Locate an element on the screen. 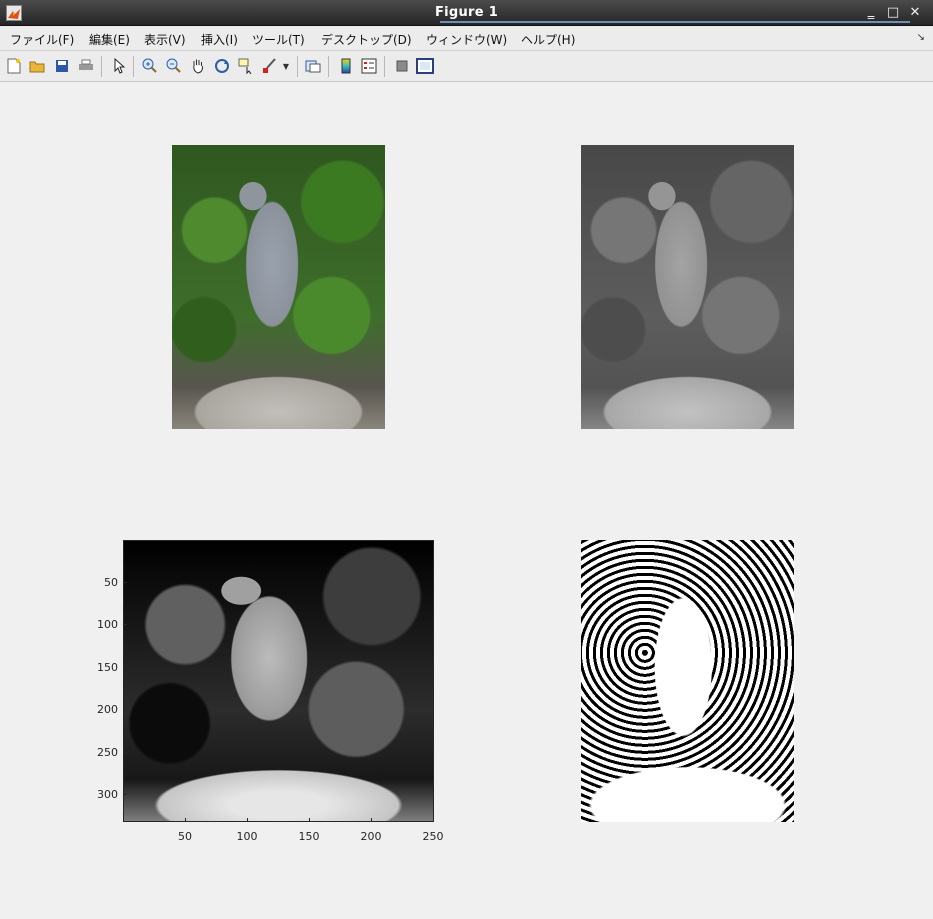 The height and width of the screenshot is (919, 933). window-title: Figure 1 is located at coordinates (466, 12).